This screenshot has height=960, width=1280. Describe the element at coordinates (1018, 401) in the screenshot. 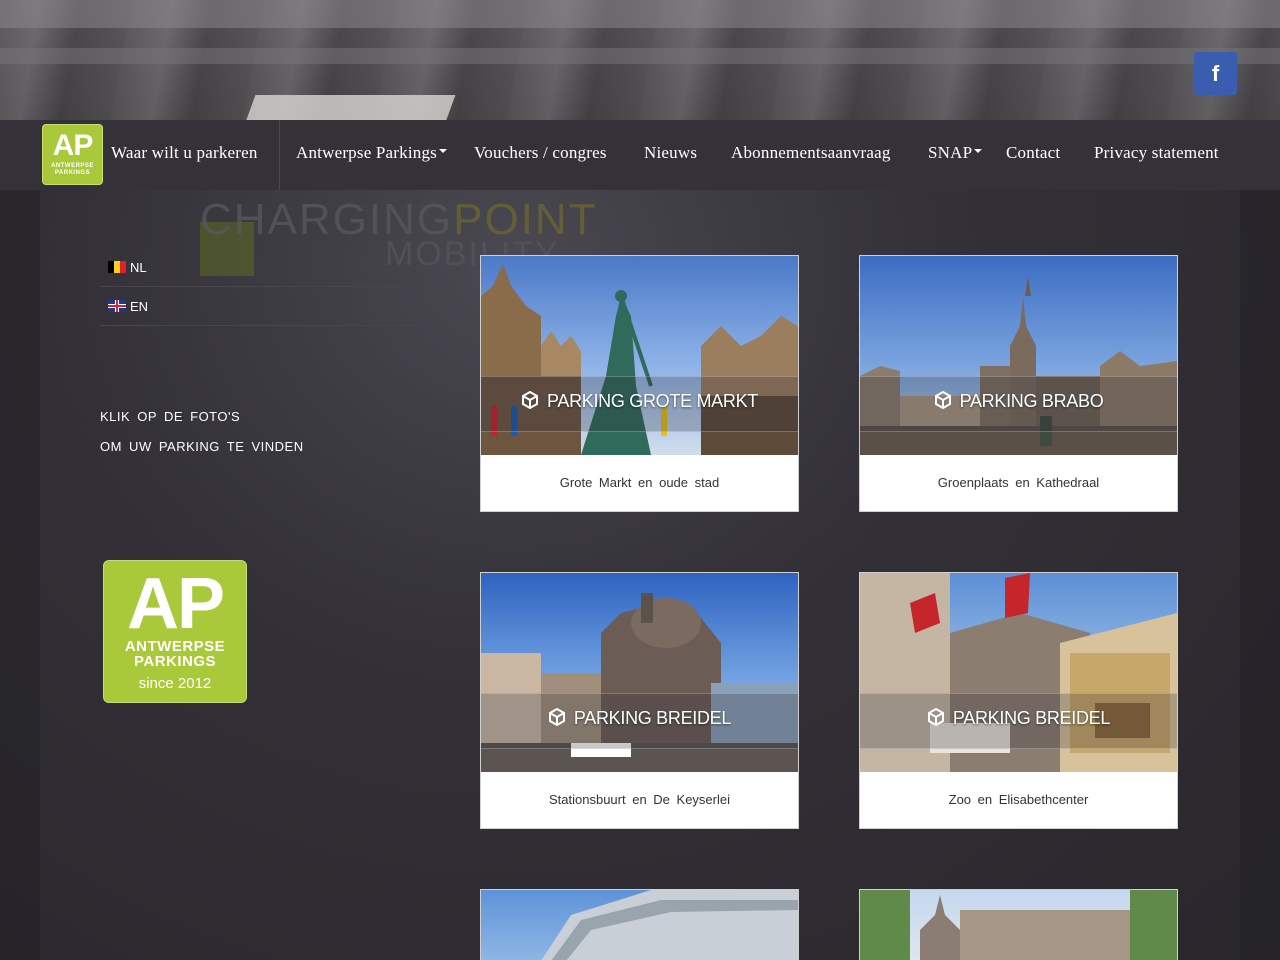

I see `parking-title: PARKING BRABO` at that location.